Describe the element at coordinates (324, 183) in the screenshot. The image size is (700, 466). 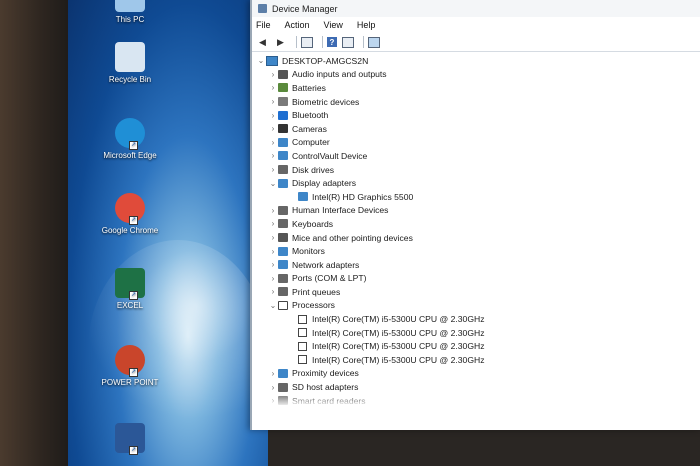
I see `tree-category-label: Display adapters` at that location.